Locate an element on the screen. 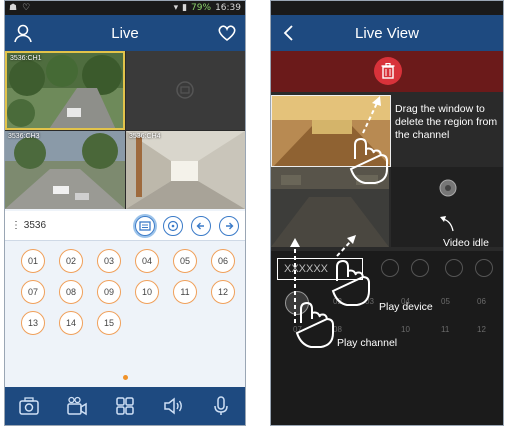  page-title: Live View is located at coordinates (387, 33).